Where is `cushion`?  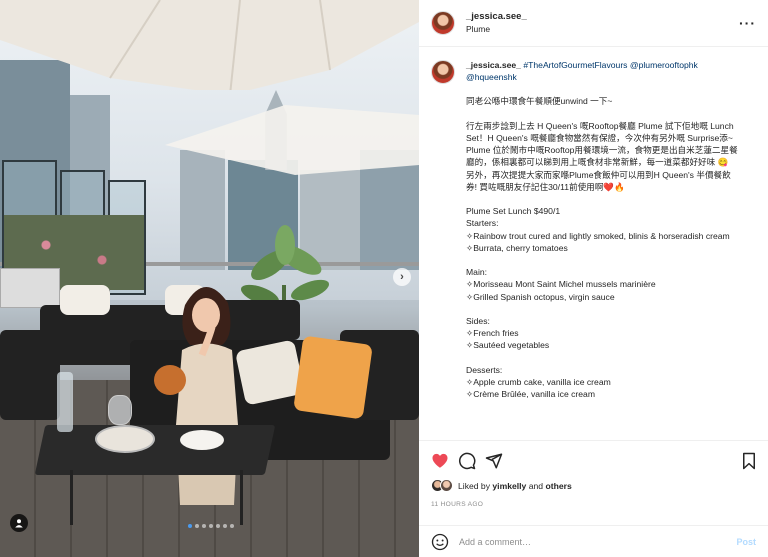
cushion is located at coordinates (85, 300).